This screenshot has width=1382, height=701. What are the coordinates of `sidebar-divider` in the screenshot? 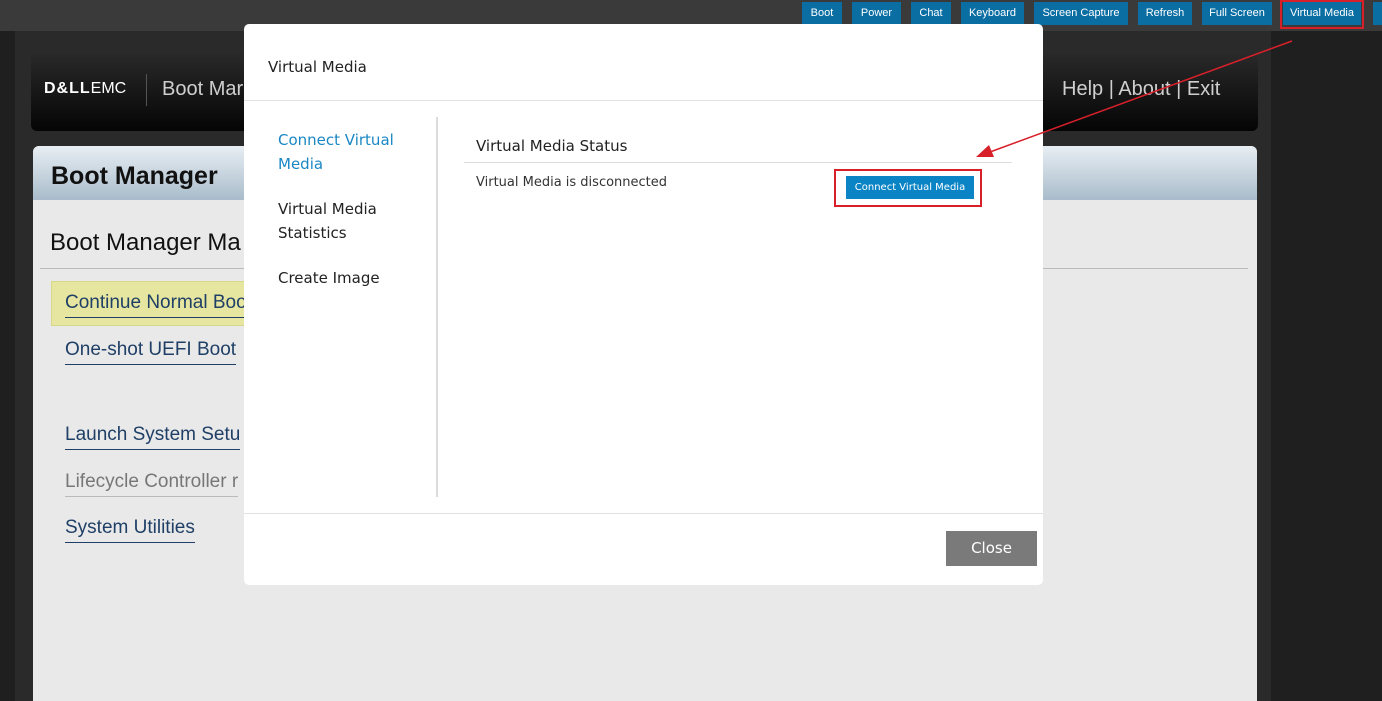 It's located at (437, 307).